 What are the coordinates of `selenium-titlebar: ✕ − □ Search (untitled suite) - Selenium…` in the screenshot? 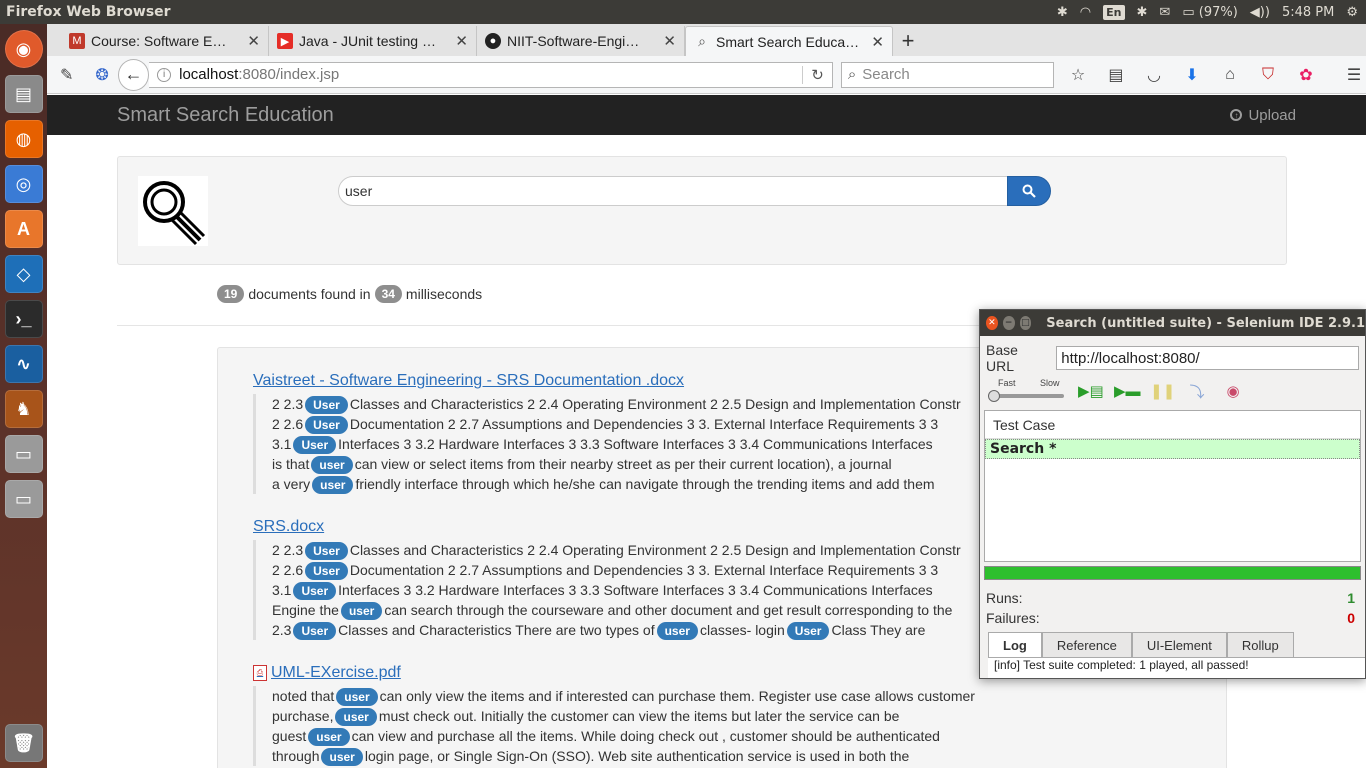 It's located at (1172, 323).